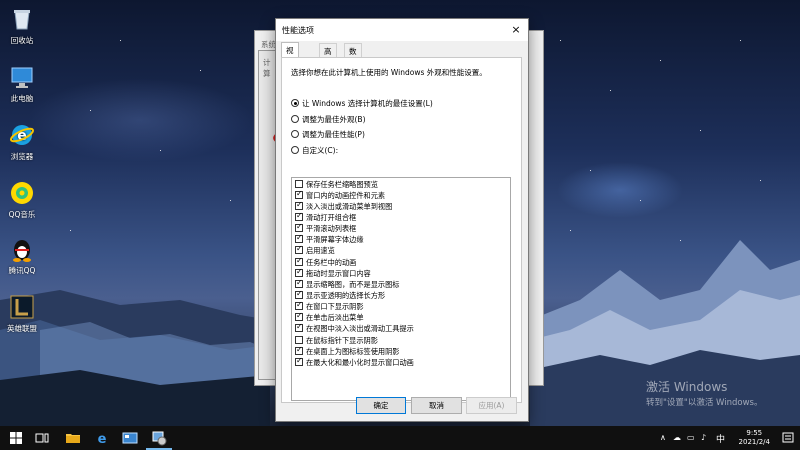  What do you see at coordinates (491, 405) in the screenshot?
I see `apply-button: 应用(A)` at bounding box center [491, 405].